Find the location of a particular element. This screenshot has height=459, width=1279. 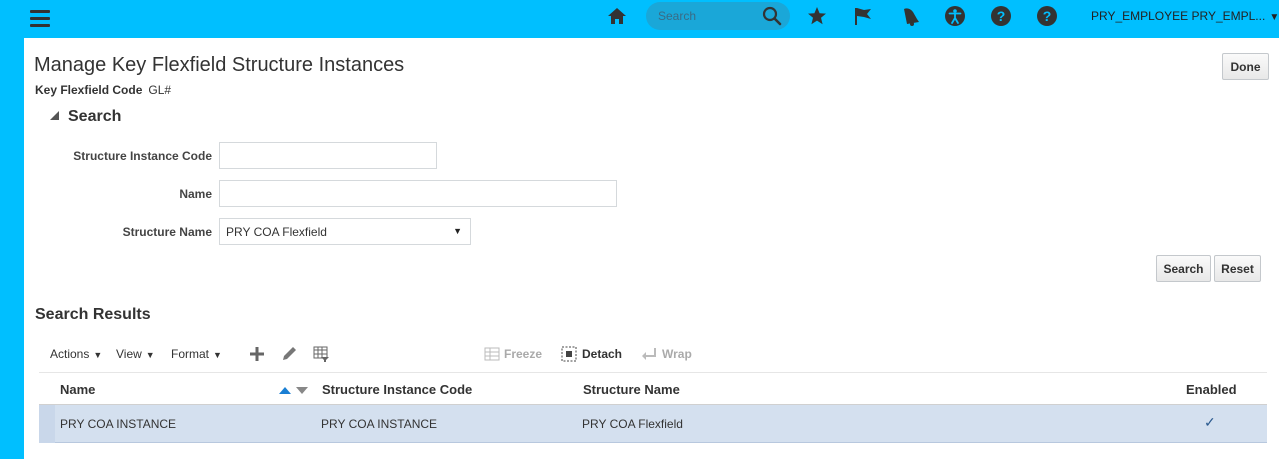

user-menu: PRY_EMPLOYEE PRY_EMPL... ▼ is located at coordinates (1185, 16).